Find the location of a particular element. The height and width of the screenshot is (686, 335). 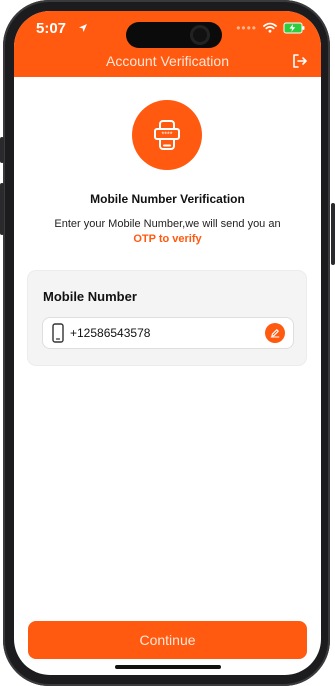

page-title: Account Verification is located at coordinates (167, 61).